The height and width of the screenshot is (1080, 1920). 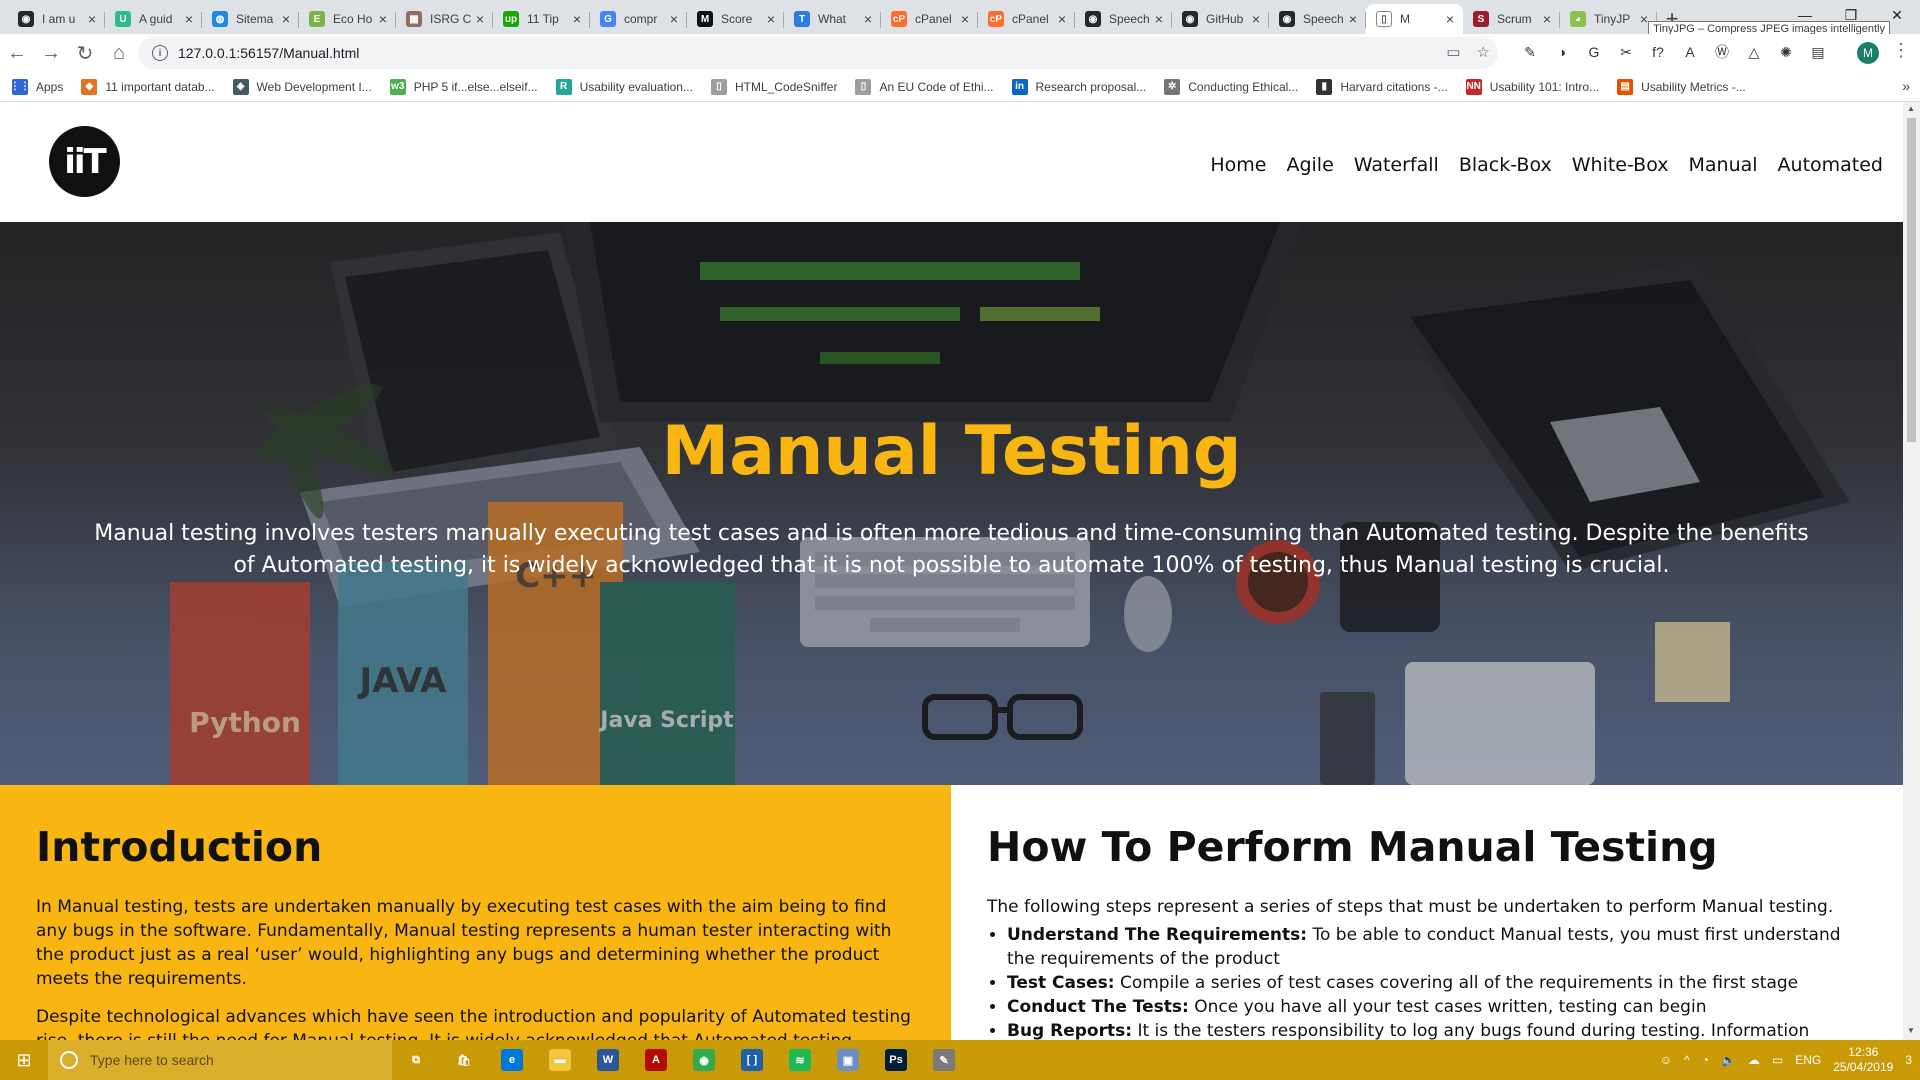 What do you see at coordinates (1911, 1030) in the screenshot?
I see `scroll-down-arrow-icon: ▼` at bounding box center [1911, 1030].